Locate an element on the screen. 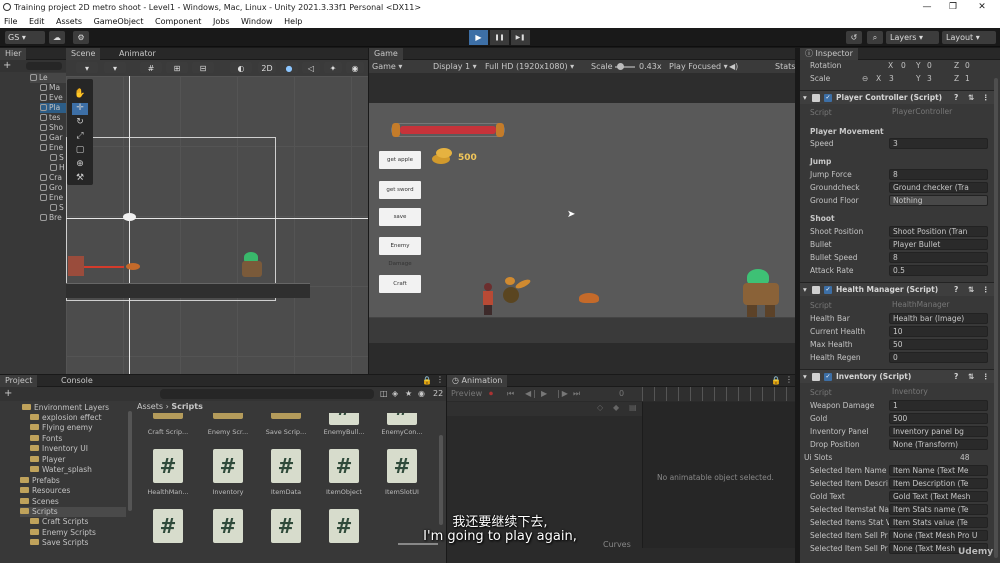 The height and width of the screenshot is (563, 1000). menu-window: Window is located at coordinates (257, 21).